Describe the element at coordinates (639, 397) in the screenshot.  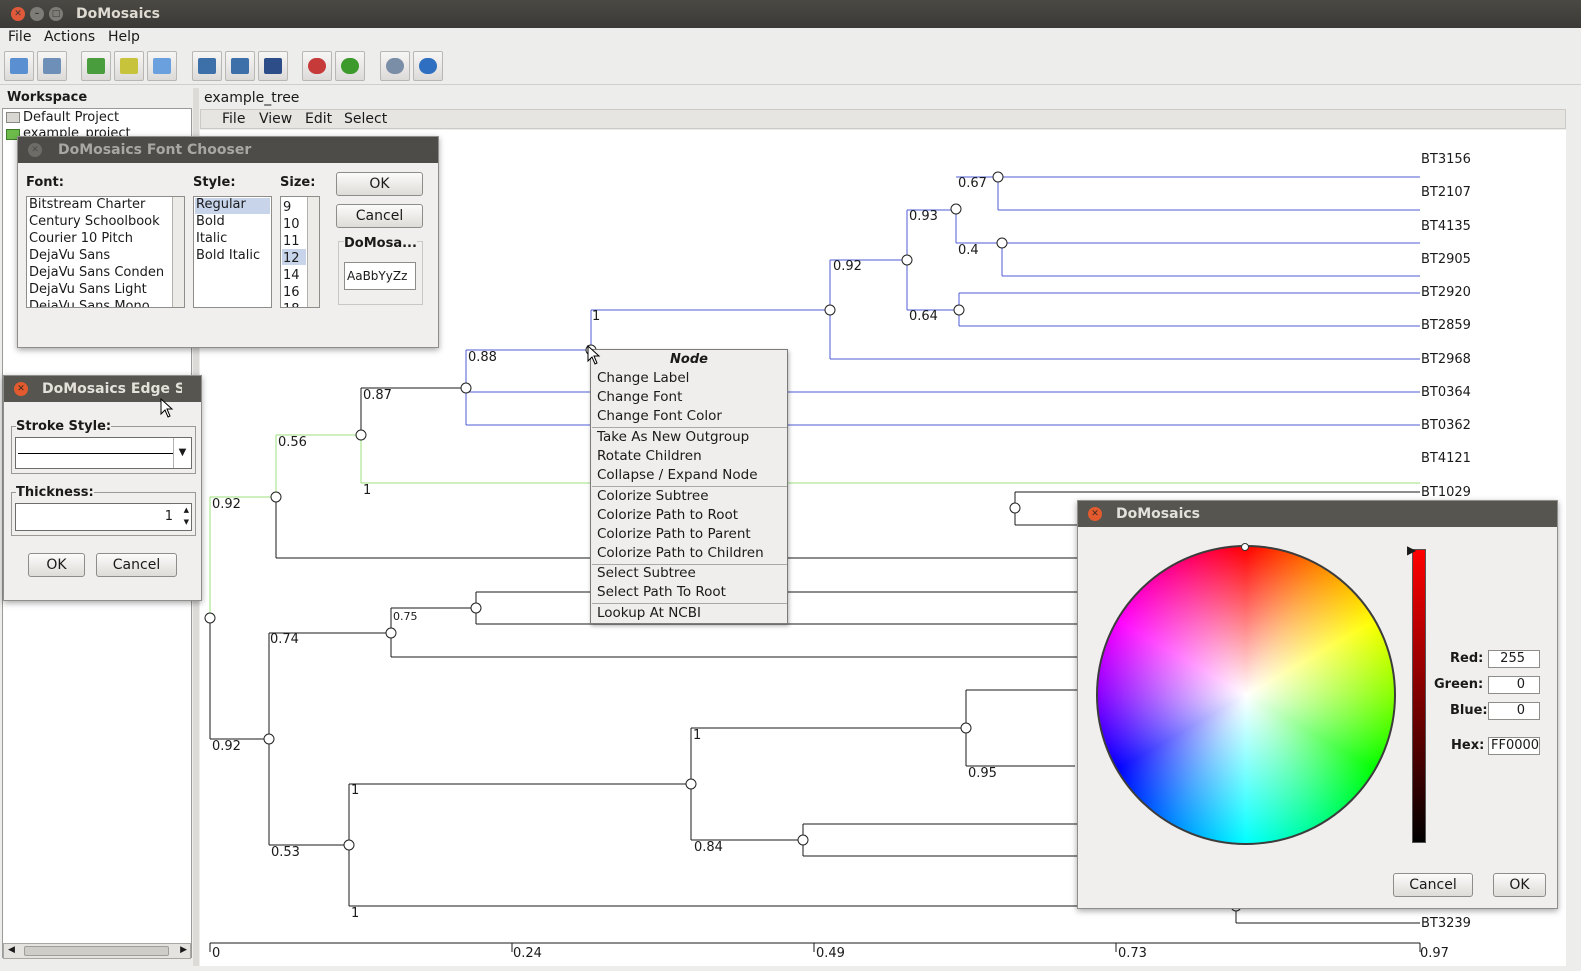
I see `menu-item-change-font: Change Font` at that location.